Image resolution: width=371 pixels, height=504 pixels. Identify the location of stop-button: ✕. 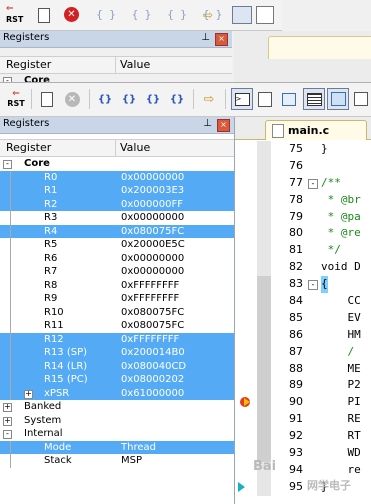
(72, 99).